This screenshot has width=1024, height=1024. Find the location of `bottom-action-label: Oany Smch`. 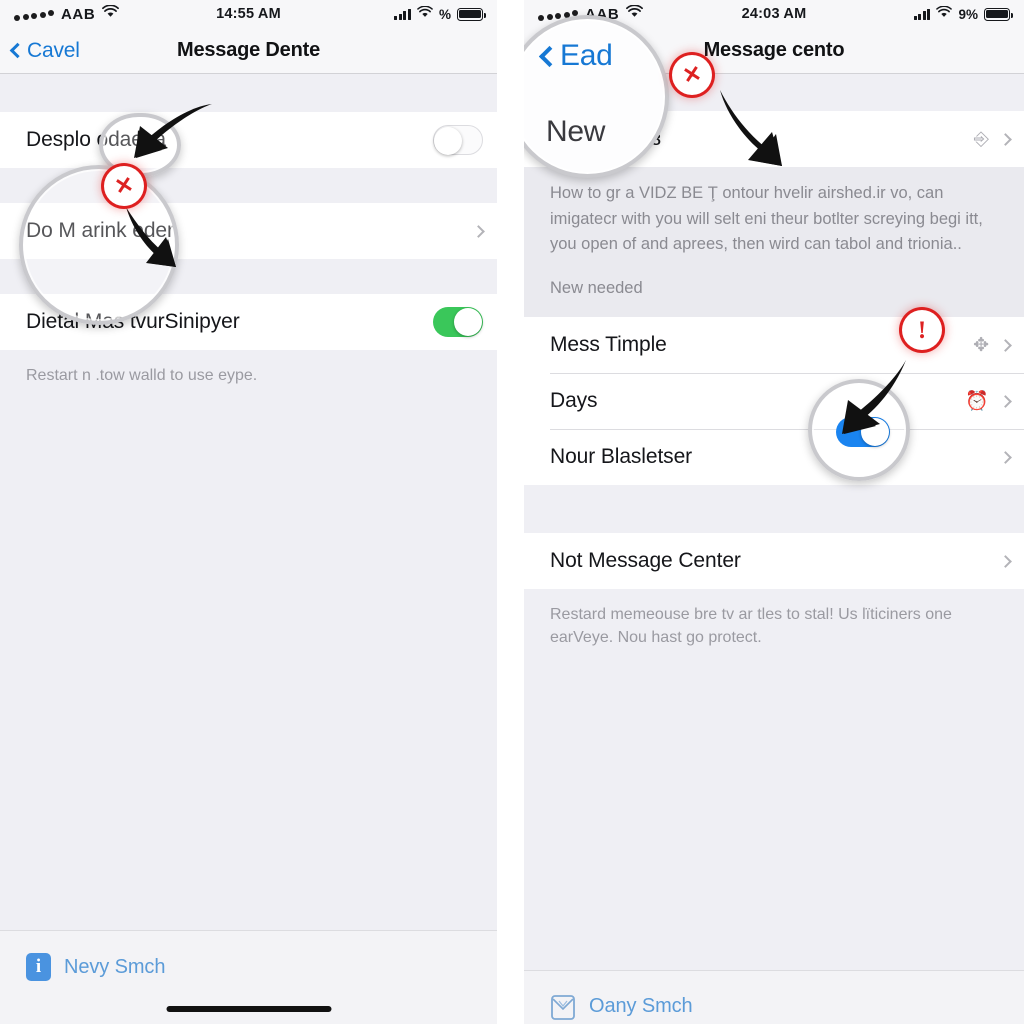

bottom-action-label: Oany Smch is located at coordinates (641, 1006).